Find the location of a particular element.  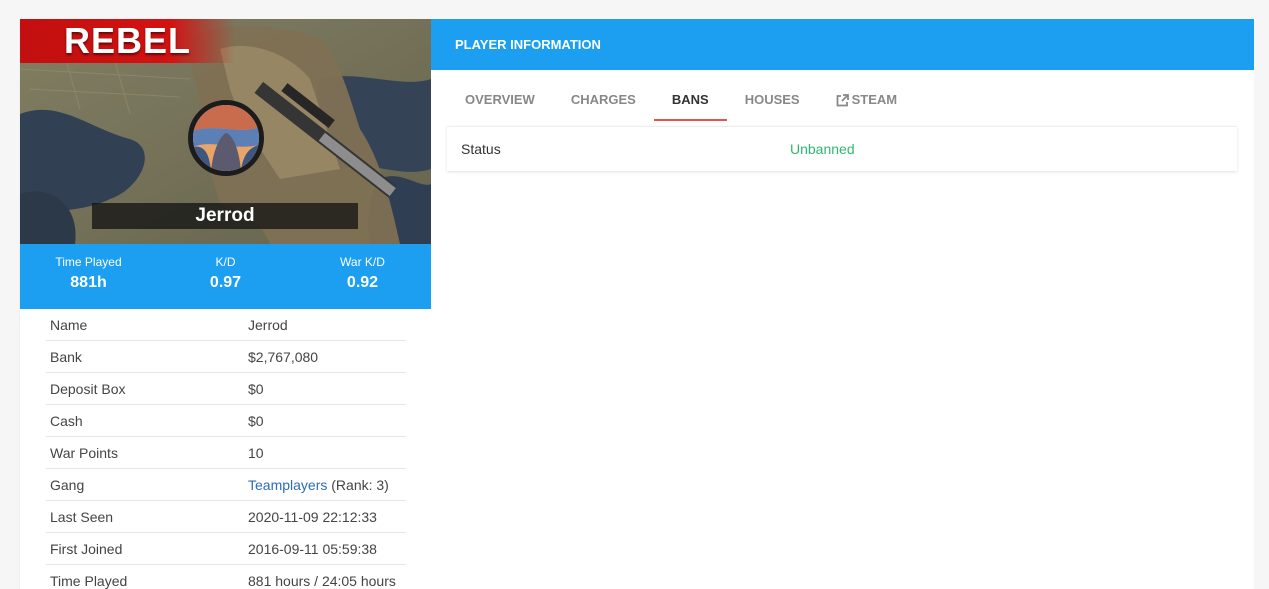

gang-link: Teamplayers is located at coordinates (287, 485).